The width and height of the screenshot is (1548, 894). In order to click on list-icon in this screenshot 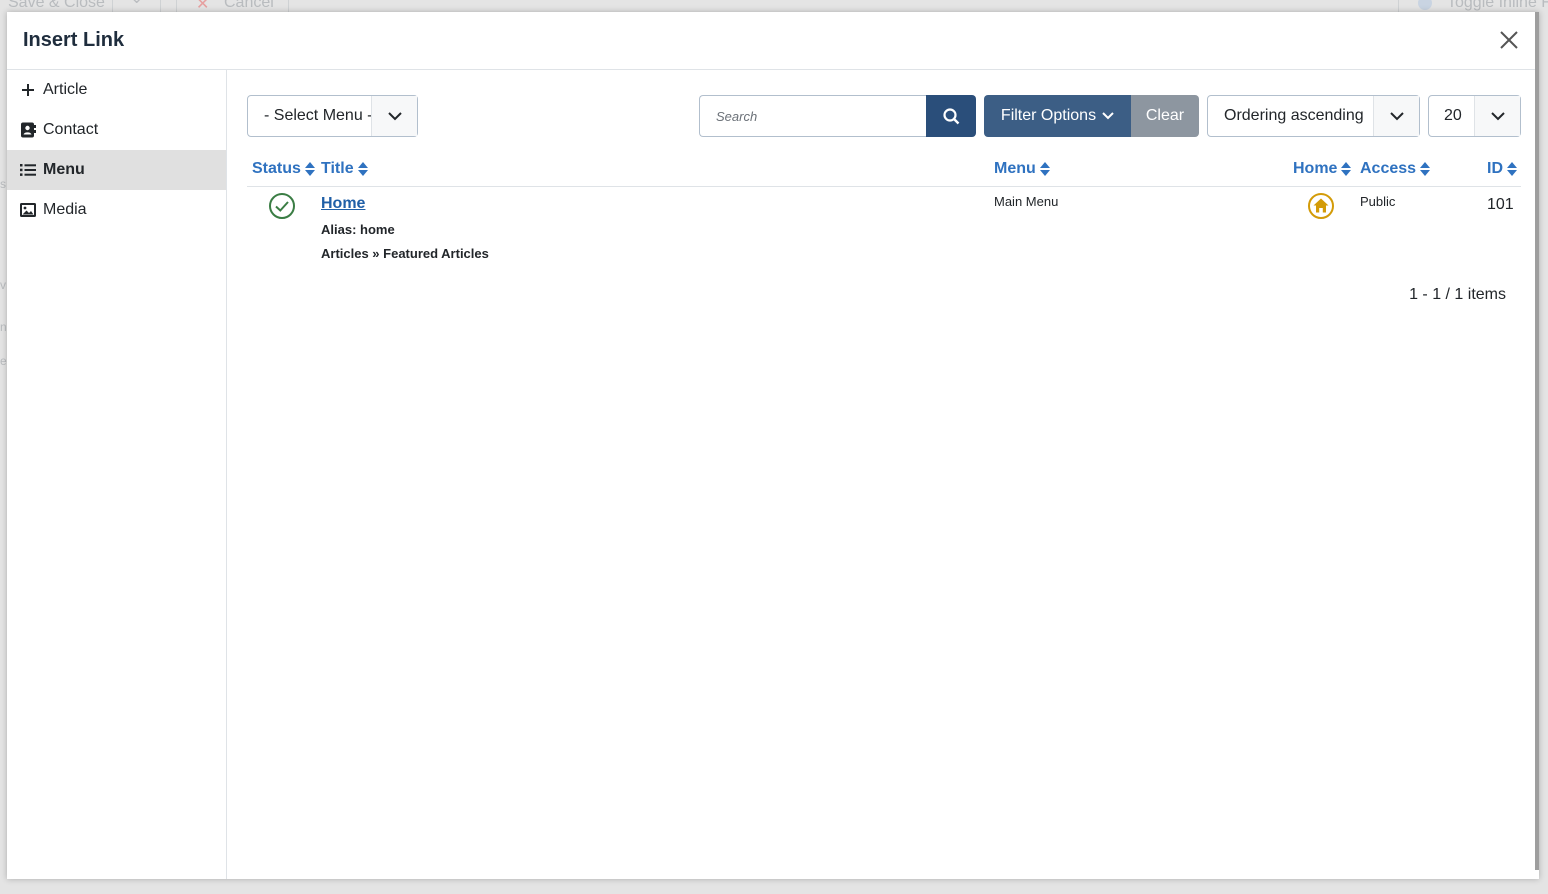, I will do `click(28, 170)`.